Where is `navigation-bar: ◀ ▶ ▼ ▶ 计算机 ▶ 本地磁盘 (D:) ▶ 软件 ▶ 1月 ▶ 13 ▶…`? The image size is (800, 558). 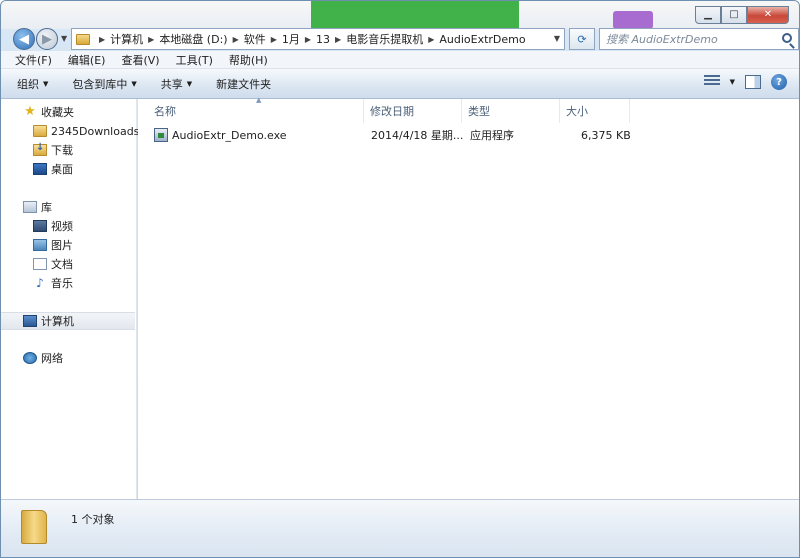 navigation-bar: ◀ ▶ ▼ ▶ 计算机 ▶ 本地磁盘 (D:) ▶ 软件 ▶ 1月 ▶ 13 ▶… is located at coordinates (404, 39).